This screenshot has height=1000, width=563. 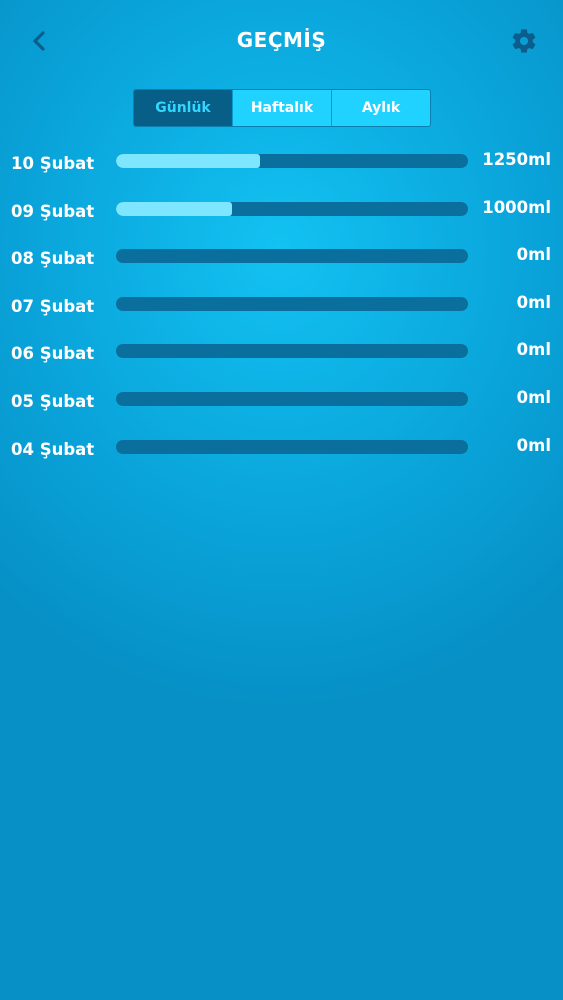 What do you see at coordinates (183, 108) in the screenshot?
I see `tab-daily: Günlük` at bounding box center [183, 108].